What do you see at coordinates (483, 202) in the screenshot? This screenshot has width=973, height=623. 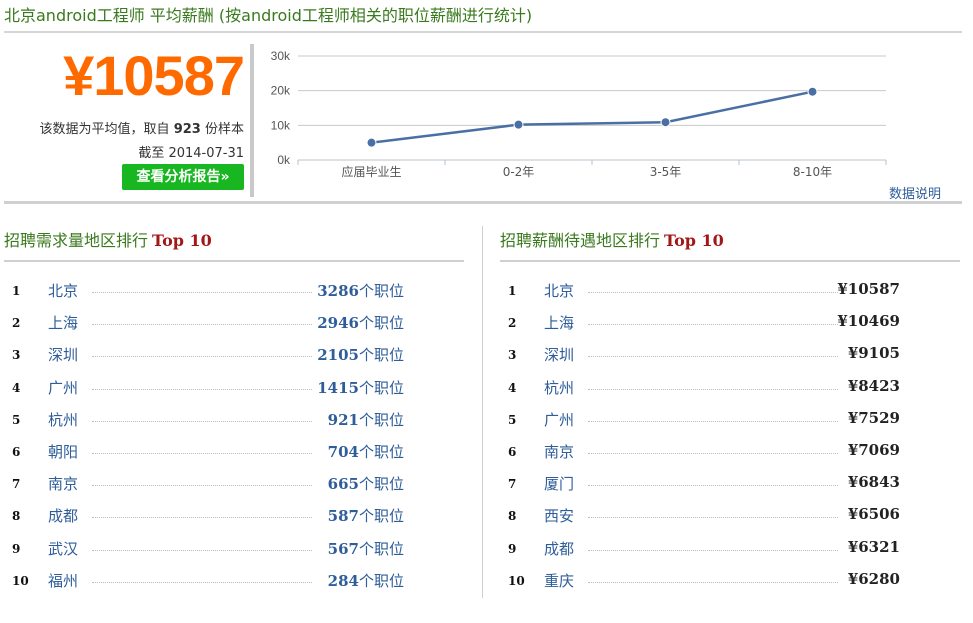 I see `section-divider` at bounding box center [483, 202].